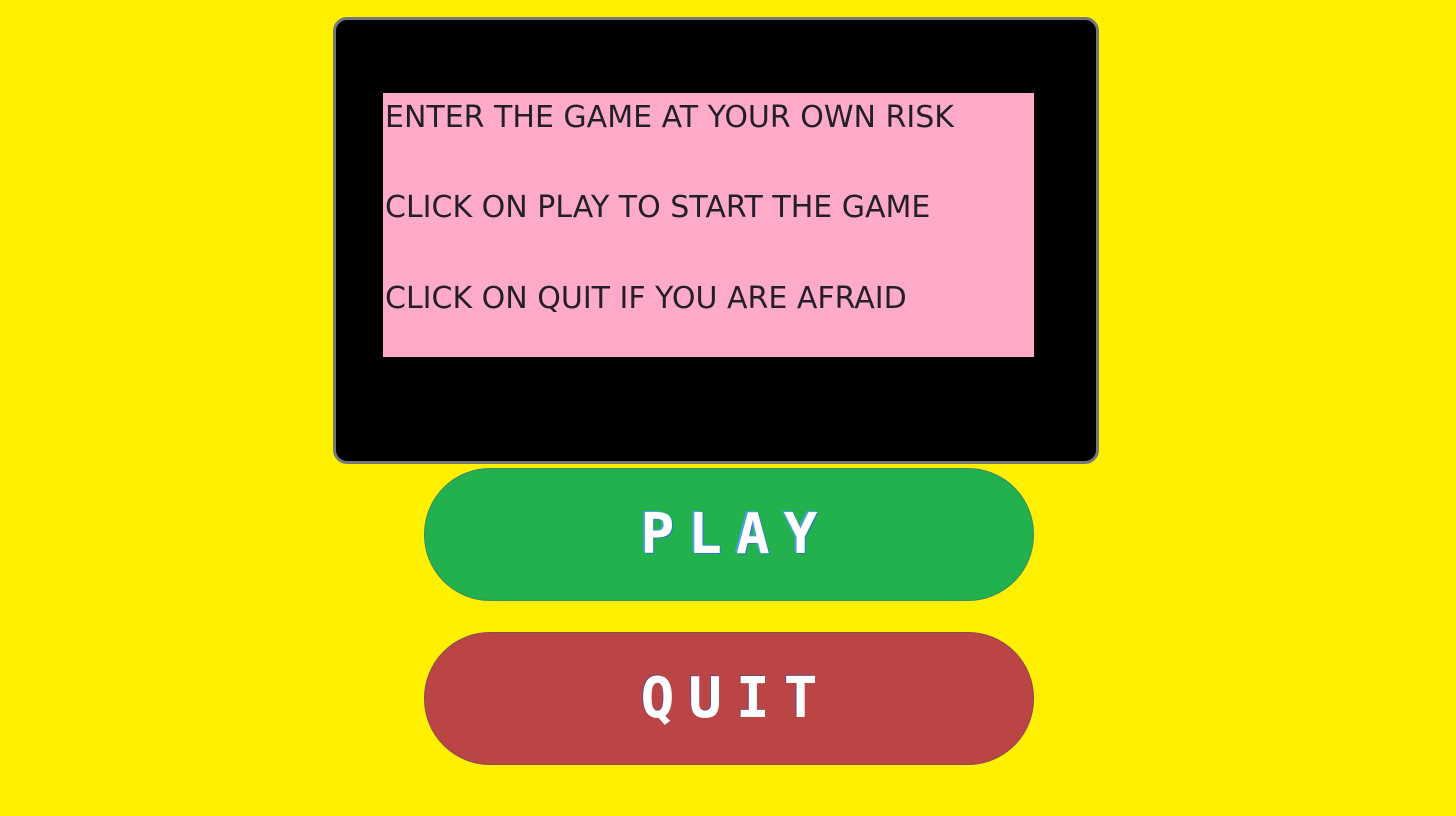  What do you see at coordinates (658, 207) in the screenshot?
I see `instruction-line-play: CLICK ON PLAY TO START THE GAME` at bounding box center [658, 207].